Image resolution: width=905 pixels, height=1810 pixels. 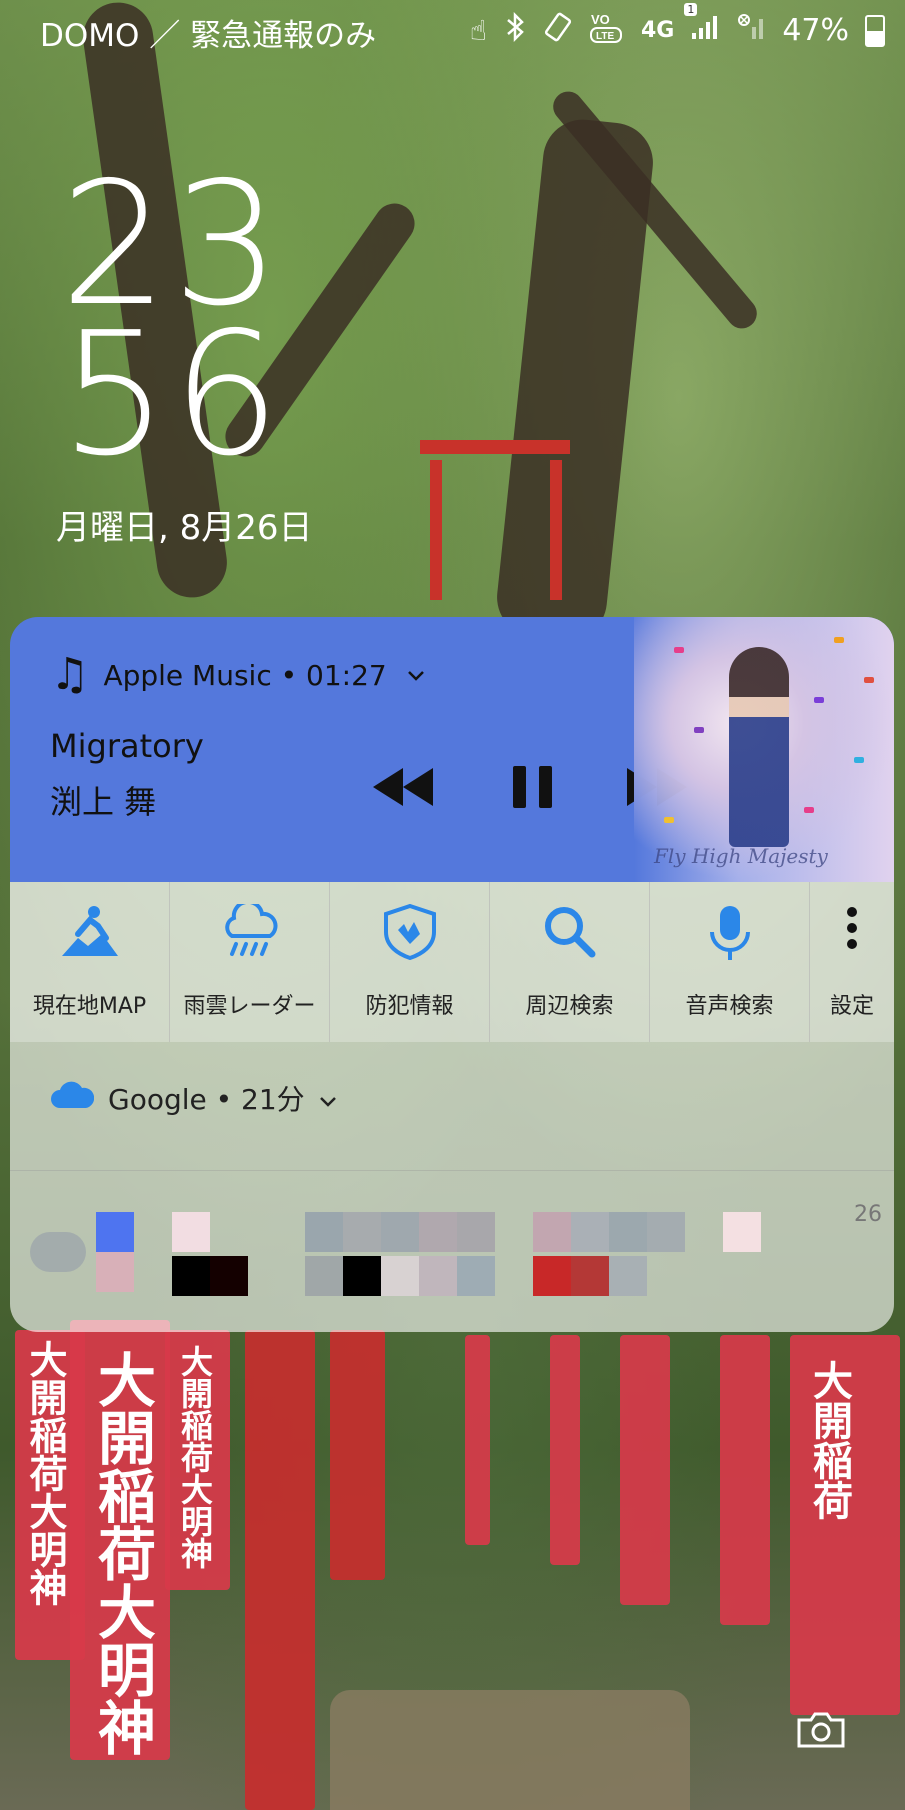 What do you see at coordinates (409, 1006) in the screenshot?
I see `shortcut-label: 防犯情報` at bounding box center [409, 1006].